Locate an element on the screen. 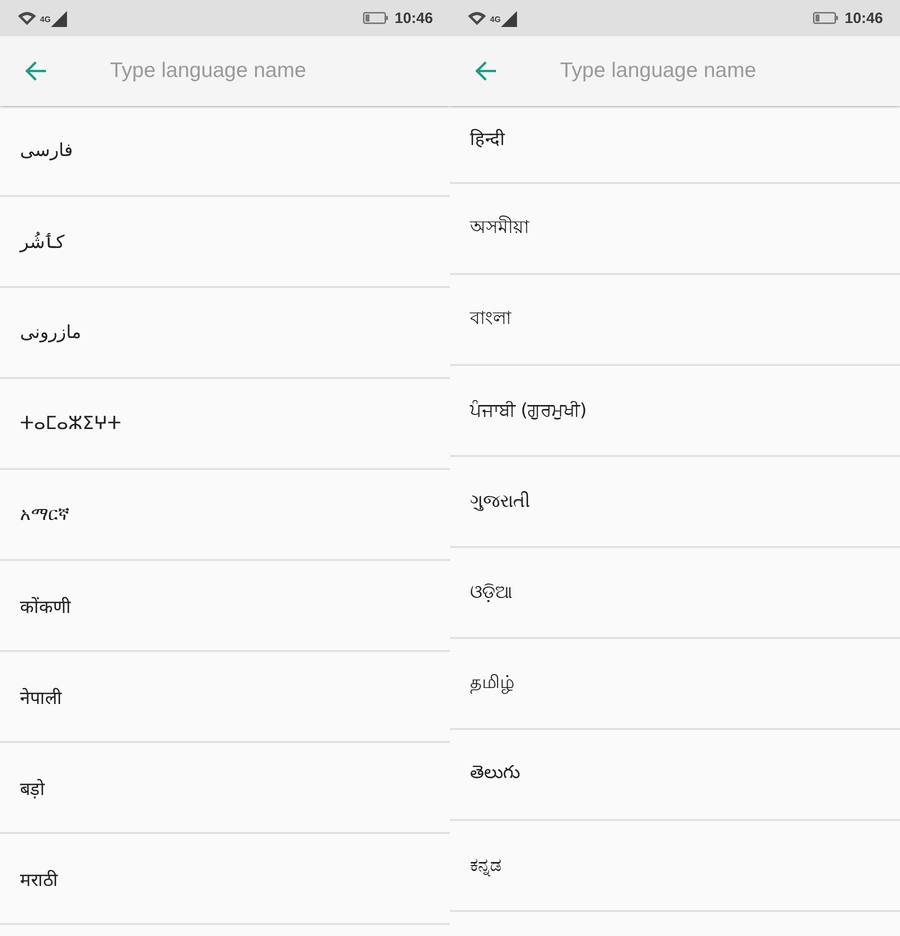 The height and width of the screenshot is (936, 900). language-option: தமிழ் is located at coordinates (675, 684).